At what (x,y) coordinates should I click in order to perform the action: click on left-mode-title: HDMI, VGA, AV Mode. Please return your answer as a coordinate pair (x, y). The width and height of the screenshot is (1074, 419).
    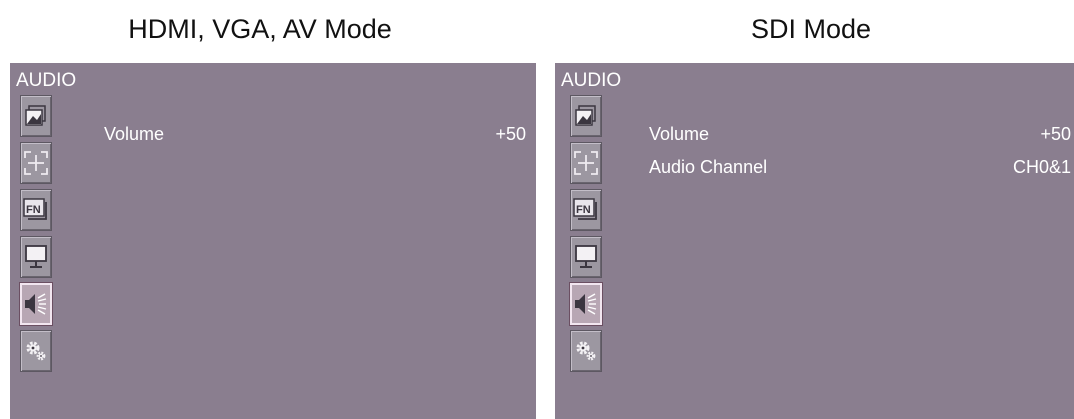
    Looking at the image, I should click on (260, 29).